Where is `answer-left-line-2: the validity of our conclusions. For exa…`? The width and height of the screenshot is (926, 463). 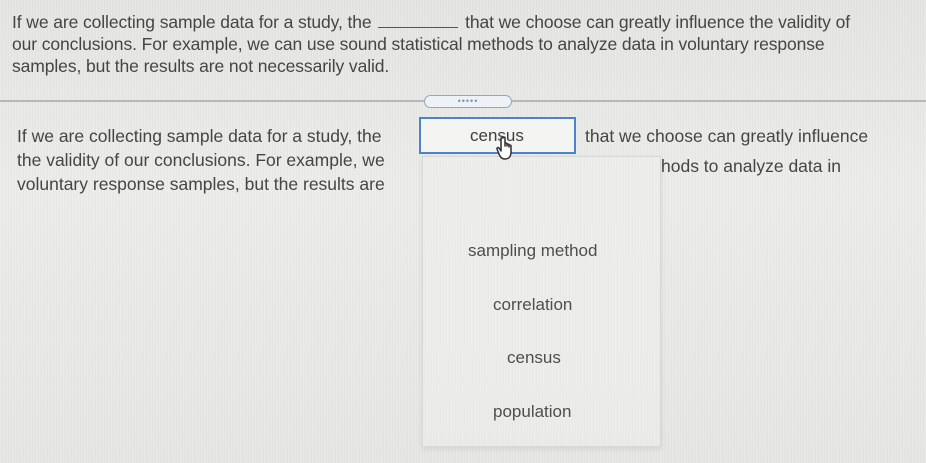 answer-left-line-2: the validity of our conclusions. For exa… is located at coordinates (201, 160).